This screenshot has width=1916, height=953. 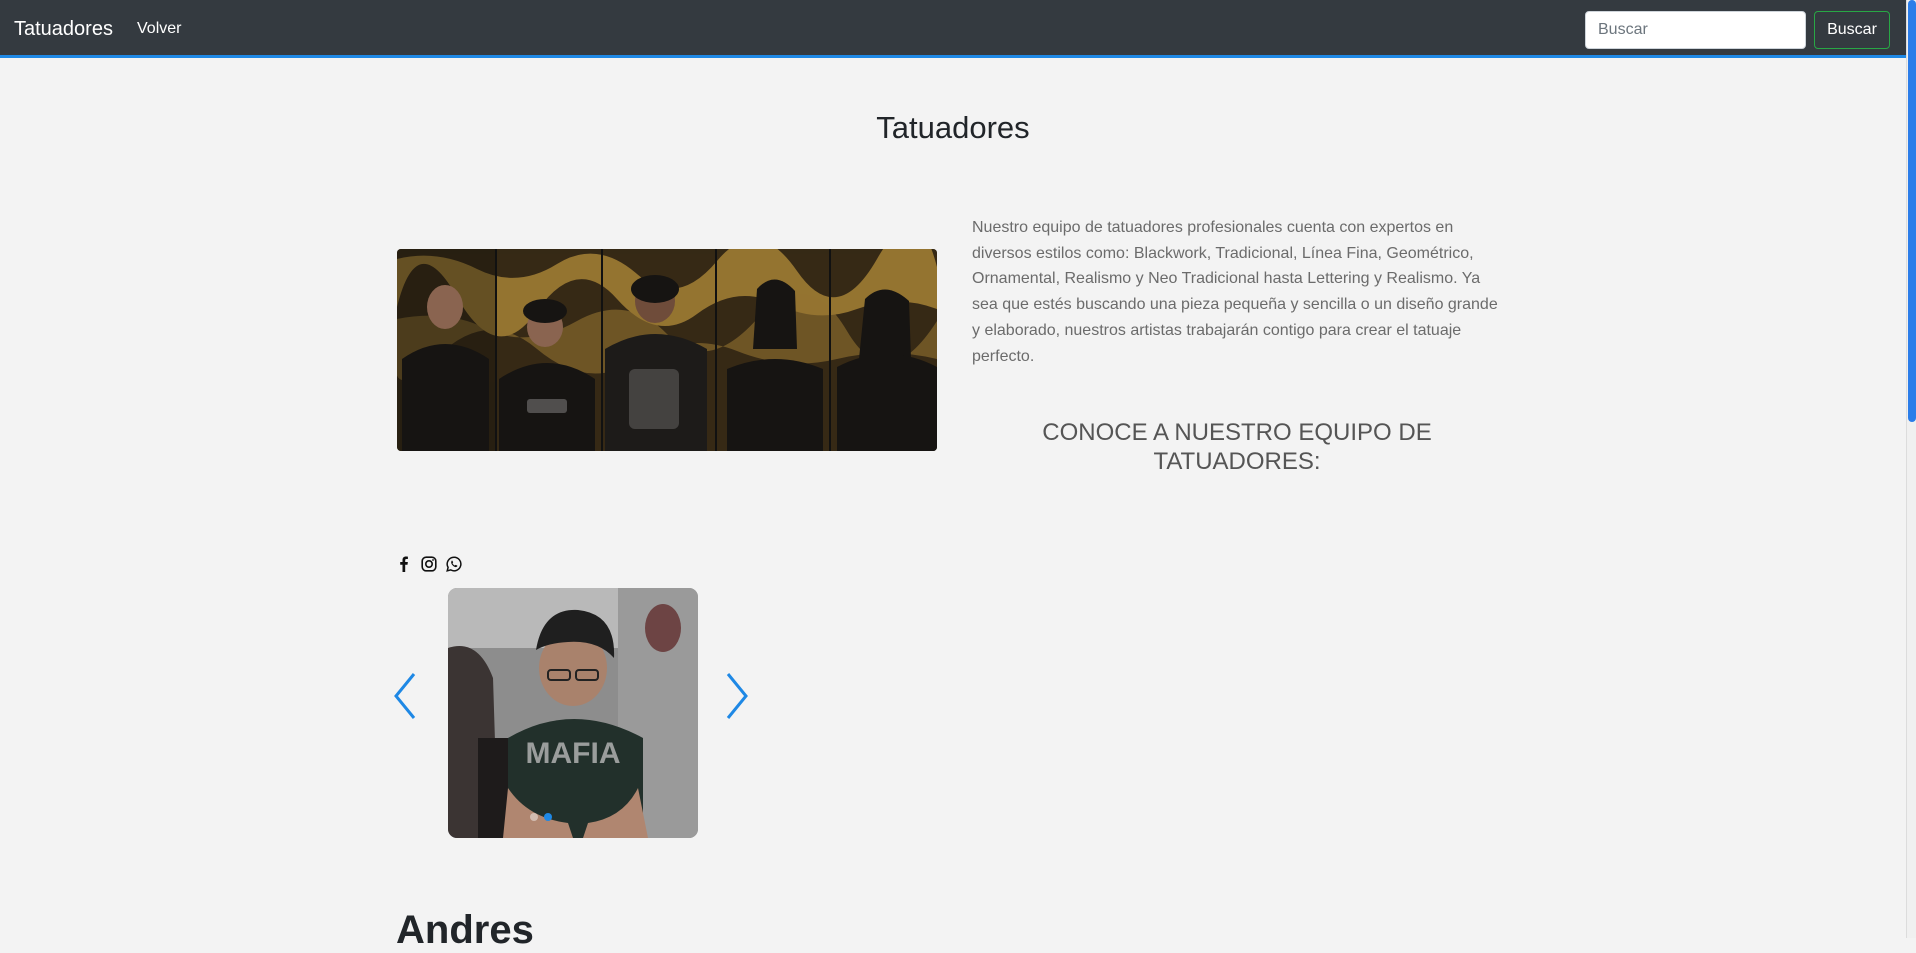 I want to click on carousel-prev-button, so click(x=405, y=696).